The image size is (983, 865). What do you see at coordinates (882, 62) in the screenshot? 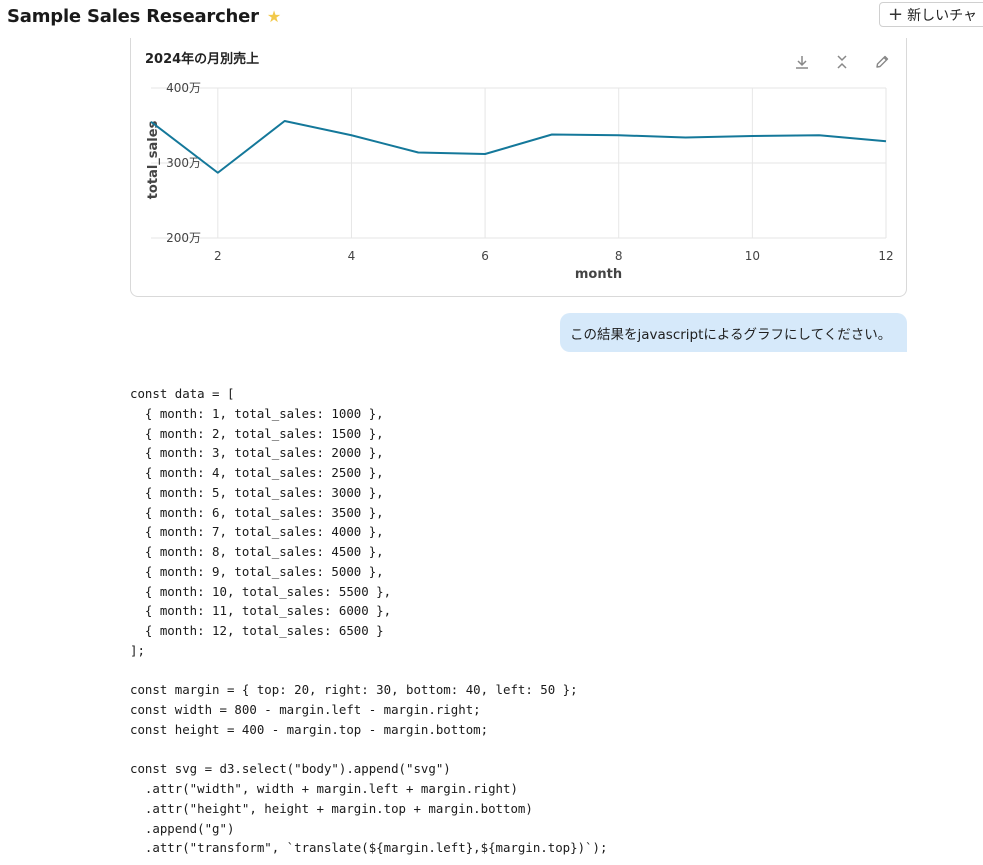
I see `edit-icon` at bounding box center [882, 62].